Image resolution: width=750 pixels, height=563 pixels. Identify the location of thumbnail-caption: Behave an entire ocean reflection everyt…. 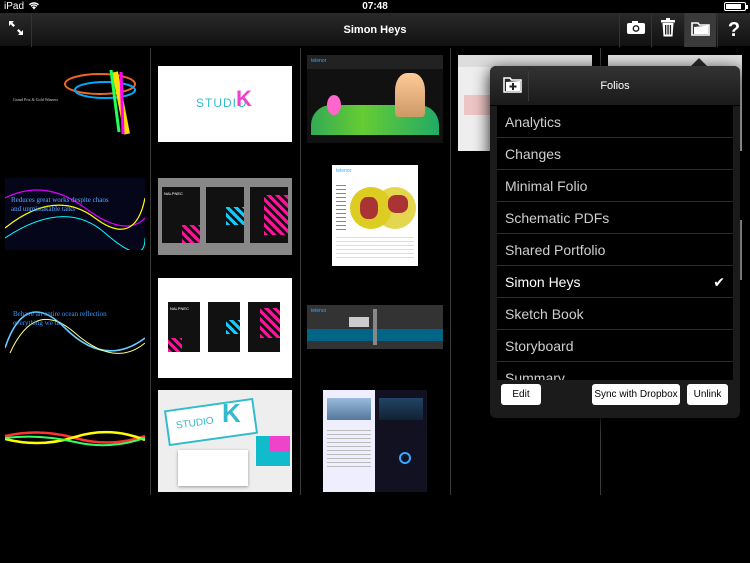
(60, 318).